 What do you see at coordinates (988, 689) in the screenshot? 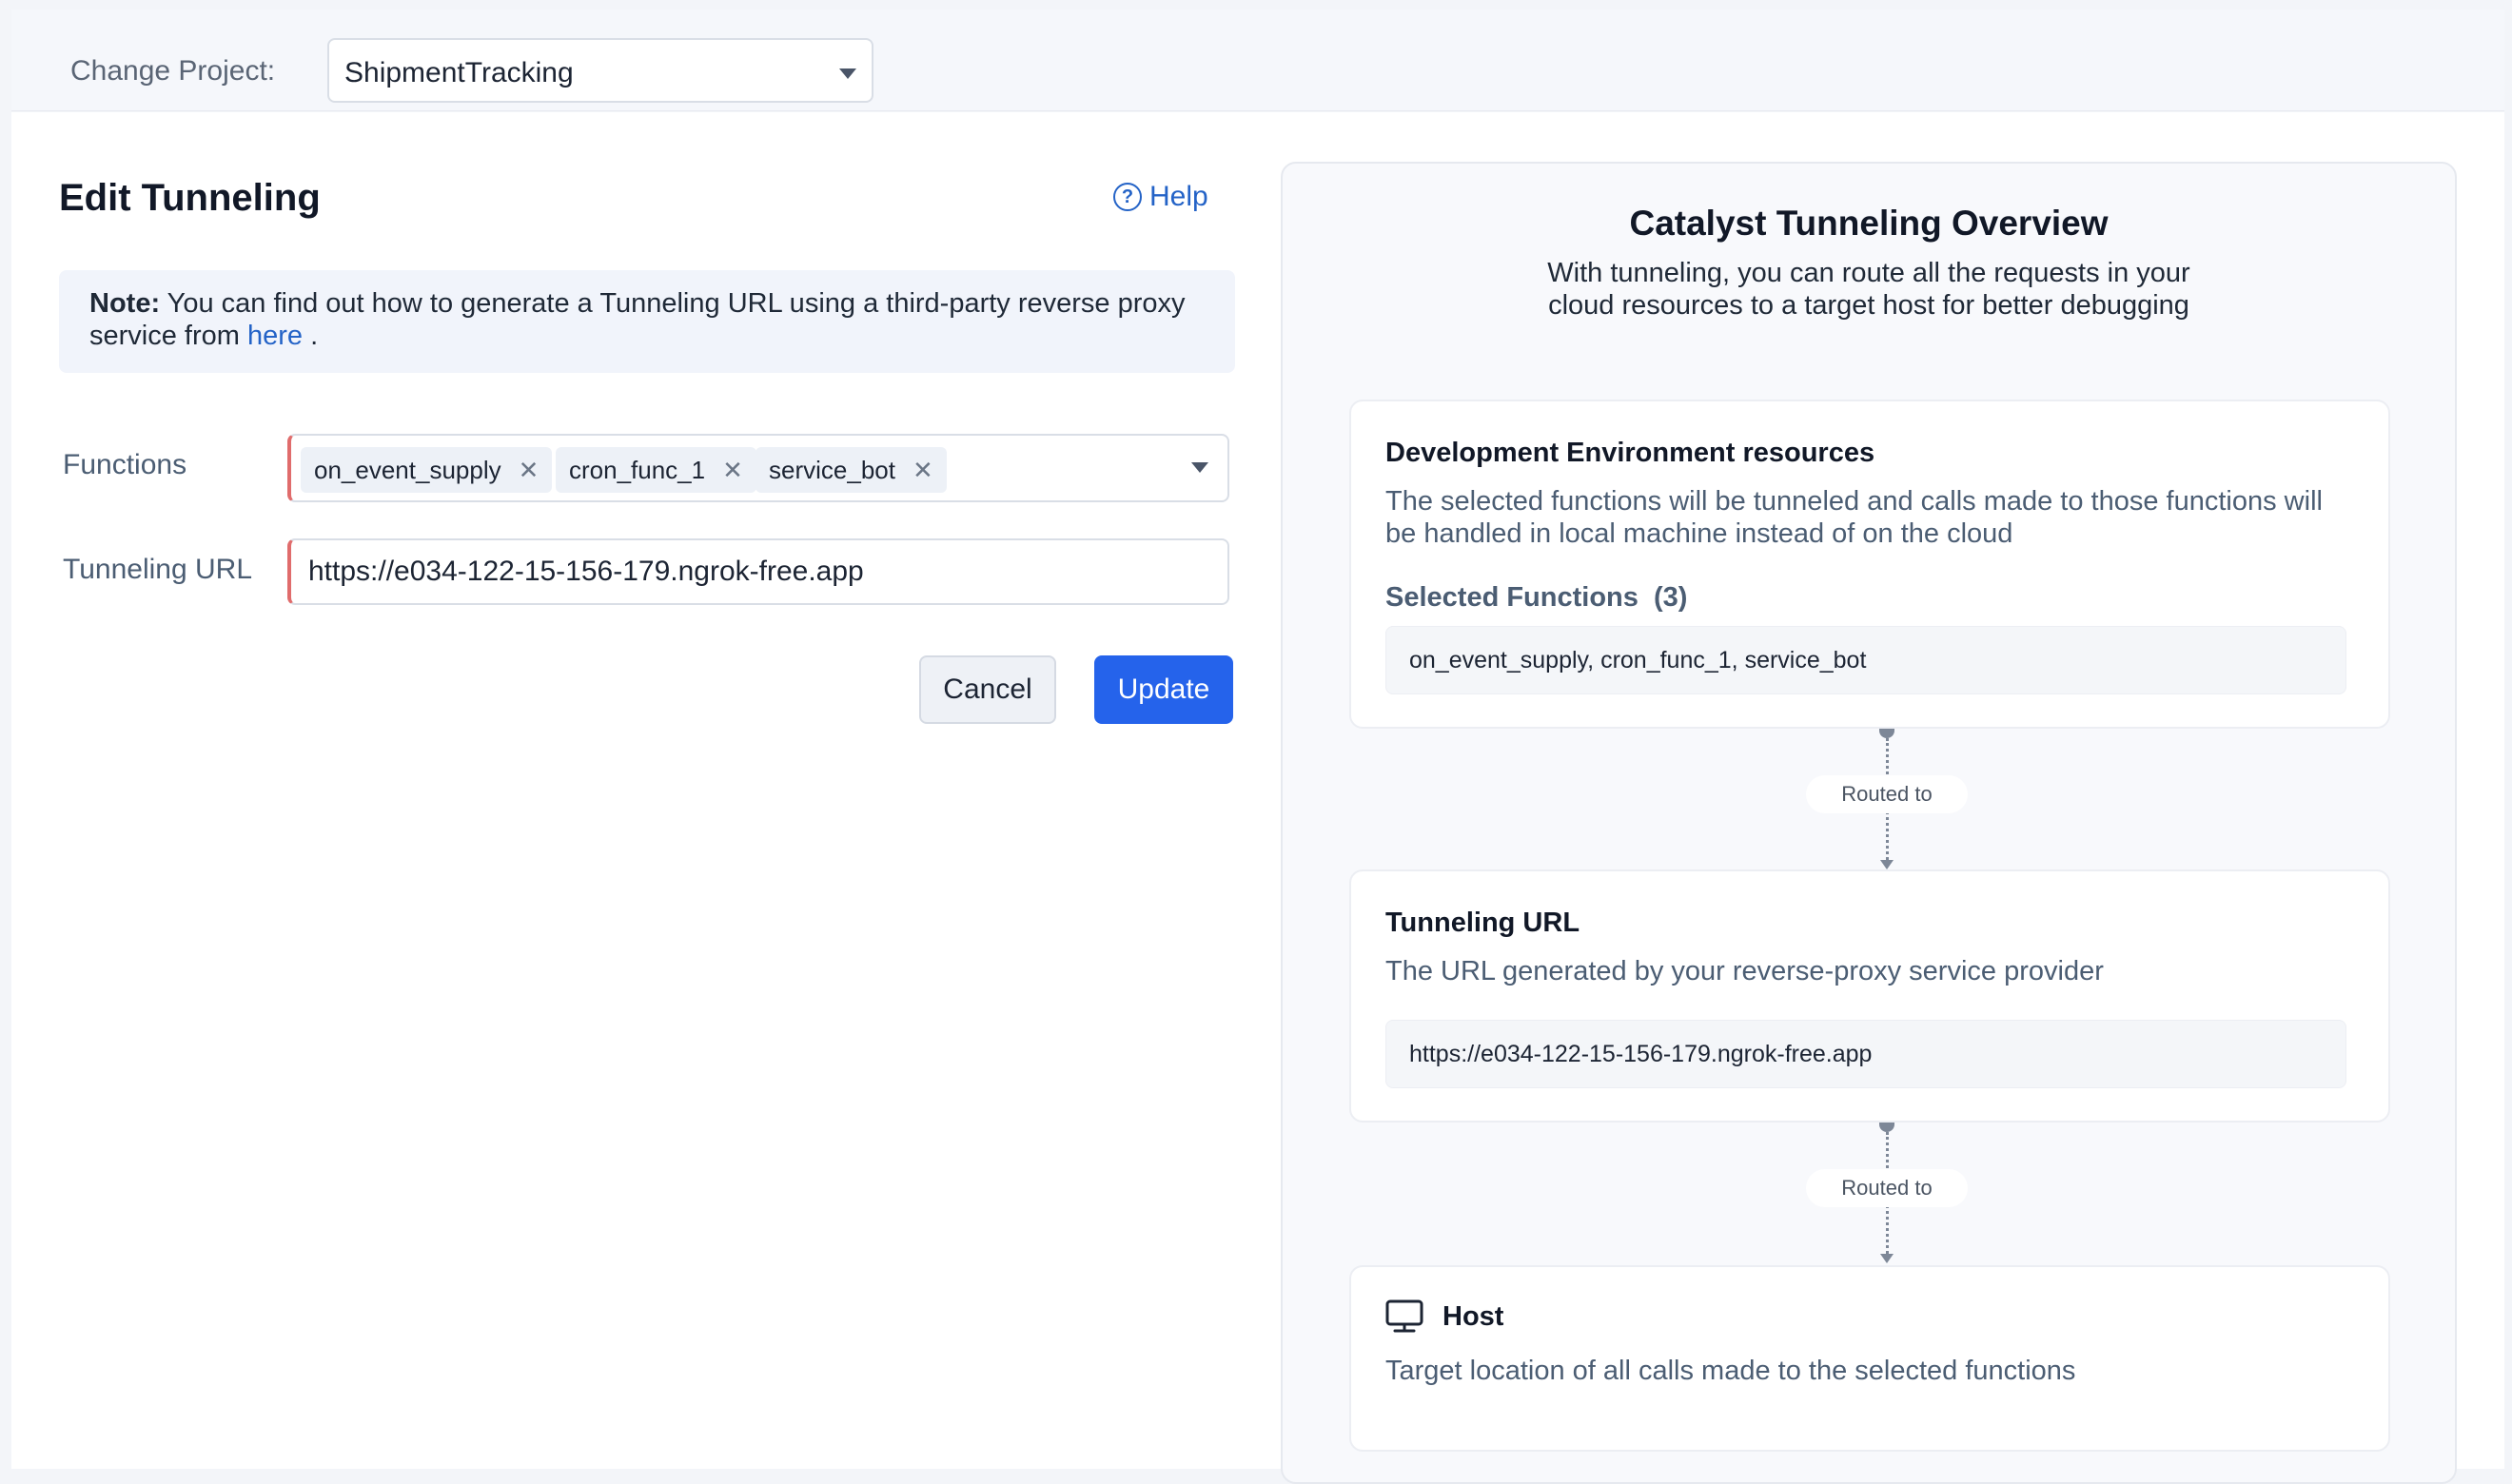
I see `cancel-button: Cancel` at bounding box center [988, 689].